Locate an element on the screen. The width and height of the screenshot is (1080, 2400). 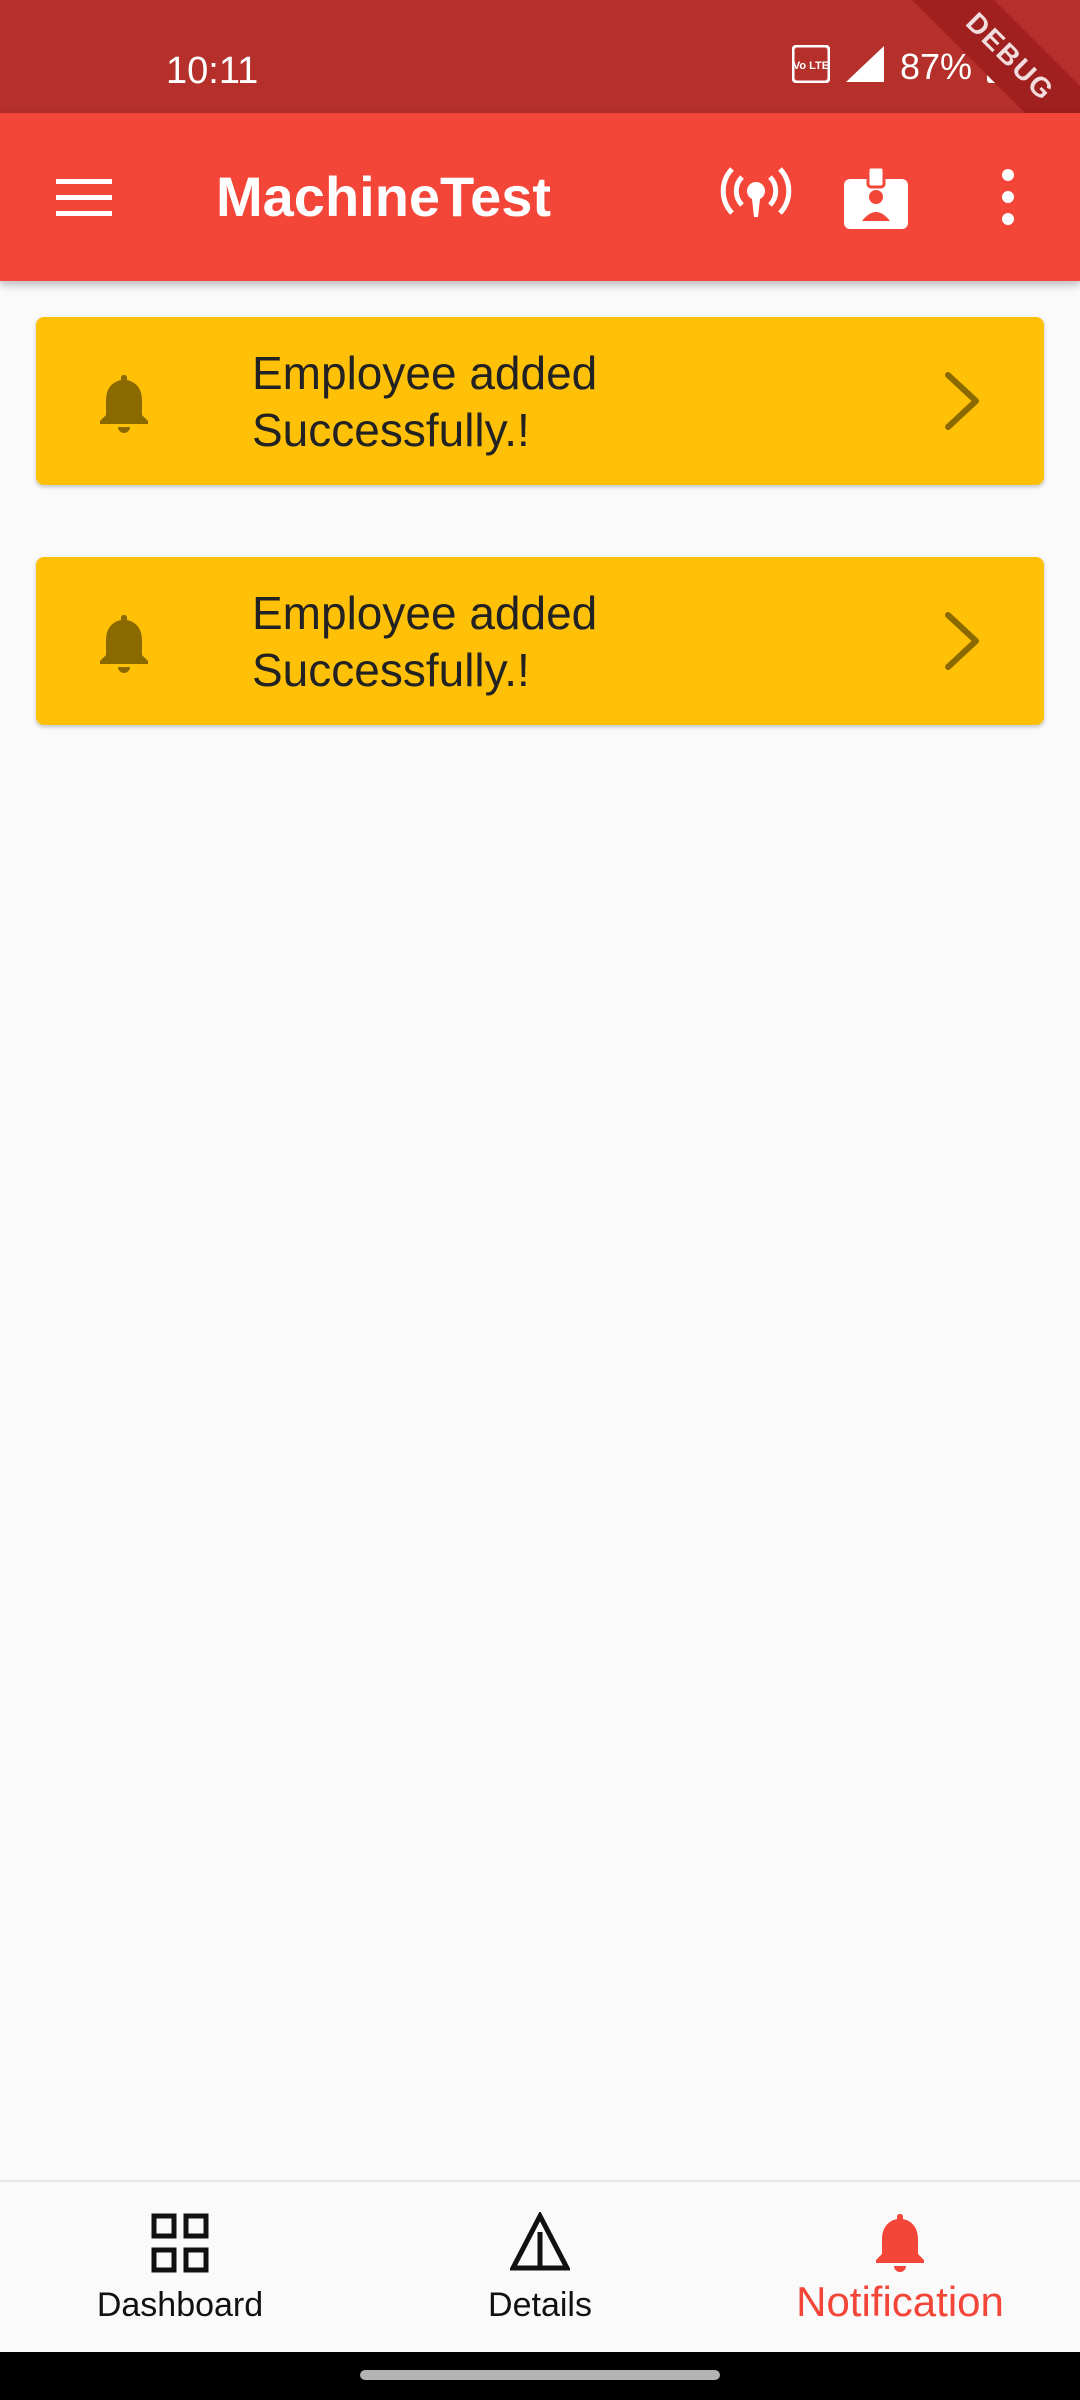
status-bar: 10:11 Vo LTE 87% DEBUG is located at coordinates (540, 88).